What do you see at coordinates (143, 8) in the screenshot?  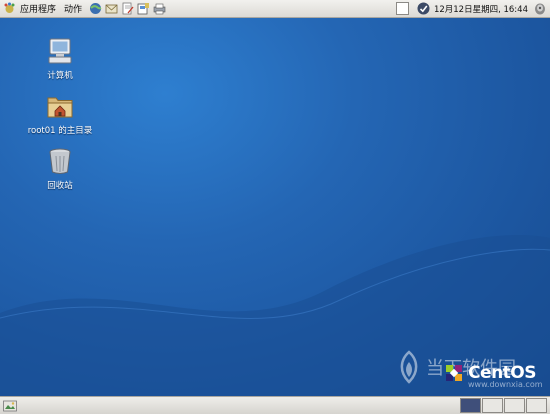 I see `office-icon` at bounding box center [143, 8].